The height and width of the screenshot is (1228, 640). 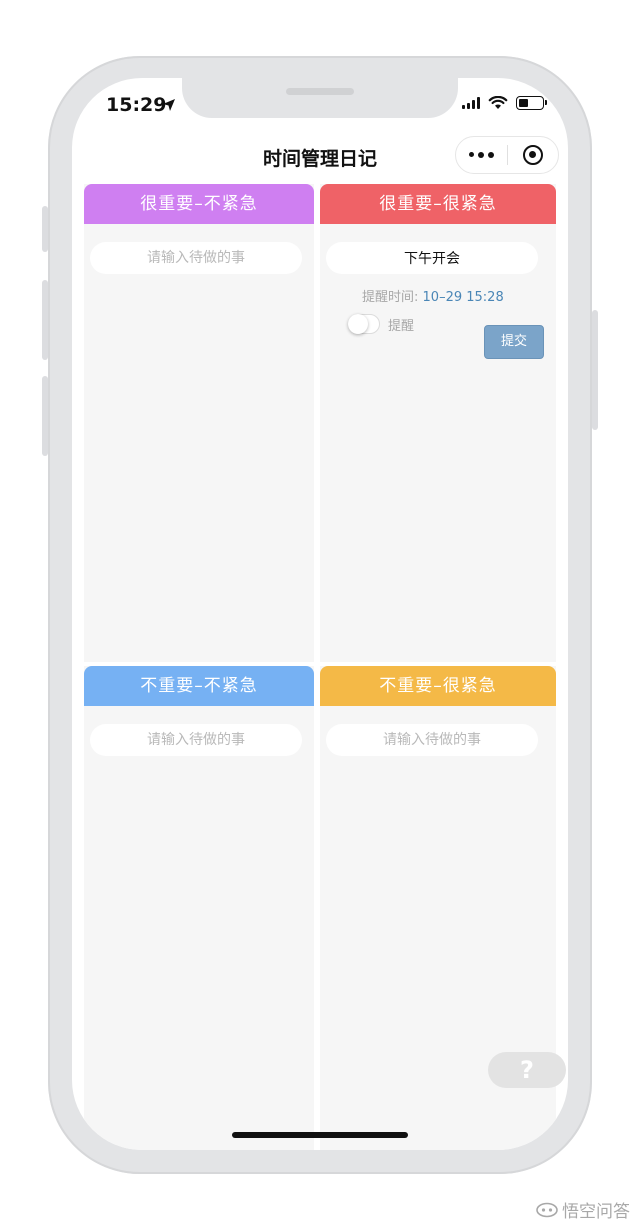 I want to click on remind-time-value: 10–29 15:28, so click(x=463, y=297).